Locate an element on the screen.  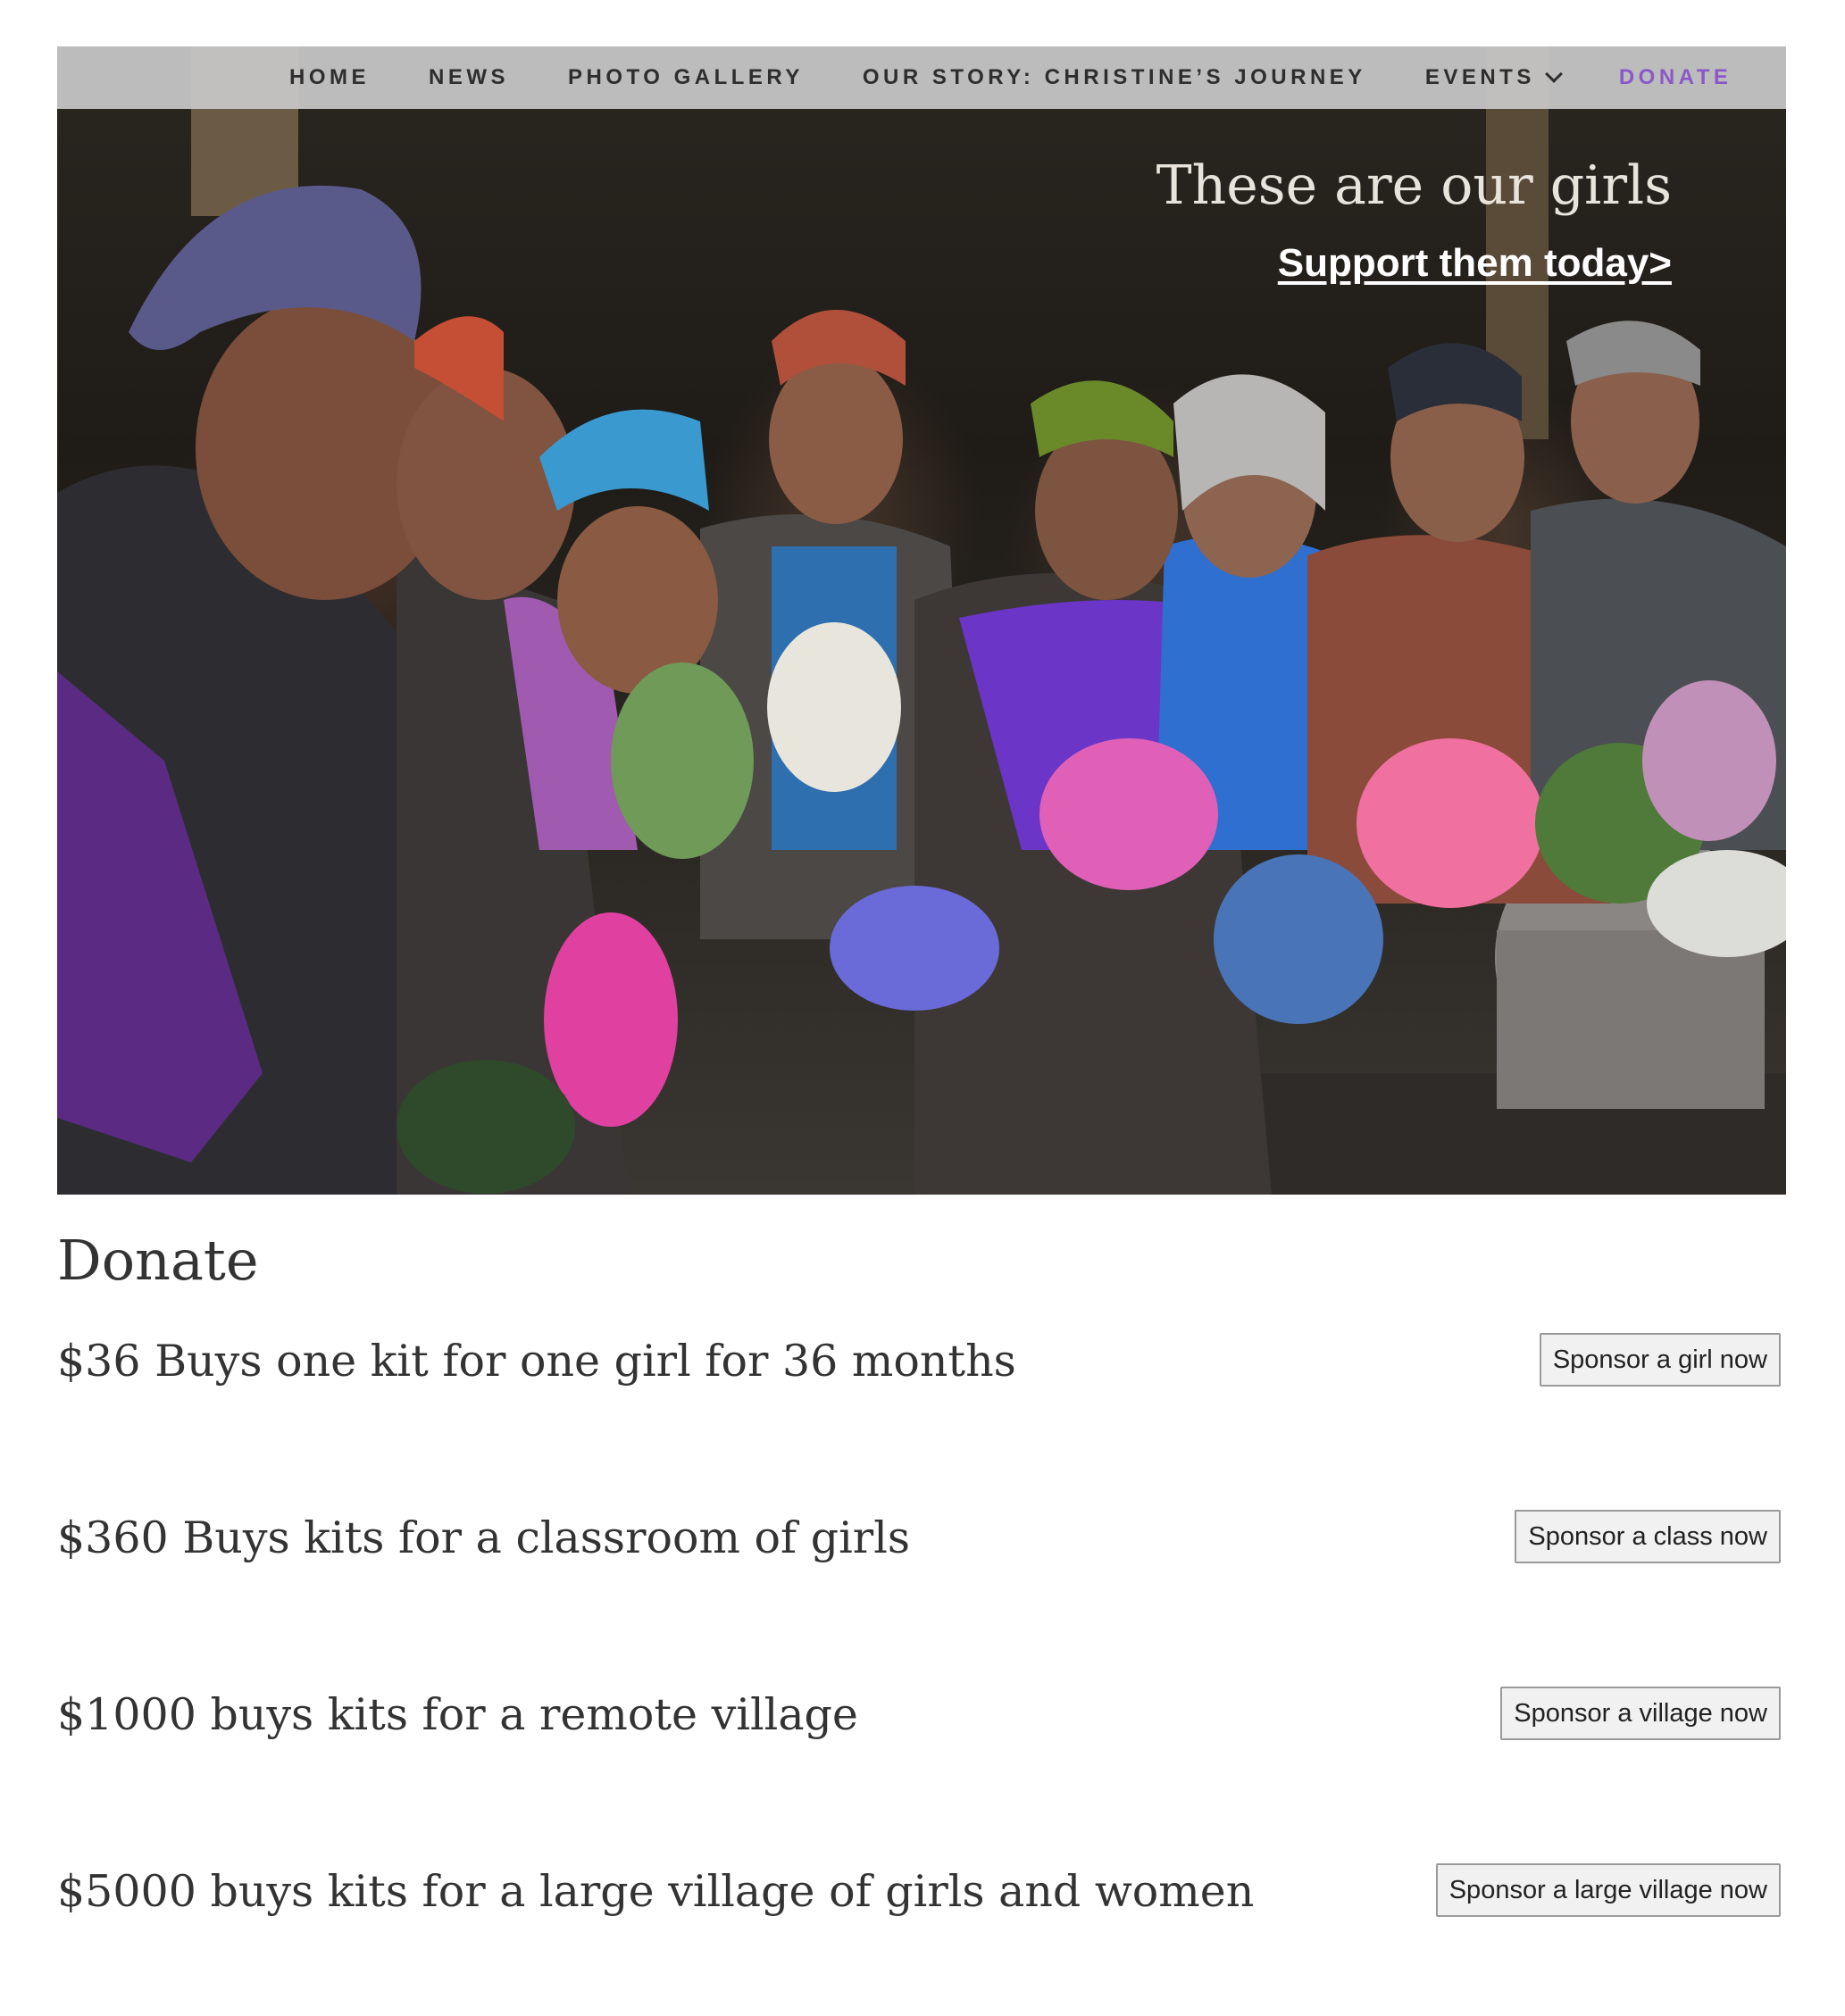
sponsor-large-village-button: Sponsor a large village now is located at coordinates (1608, 1890).